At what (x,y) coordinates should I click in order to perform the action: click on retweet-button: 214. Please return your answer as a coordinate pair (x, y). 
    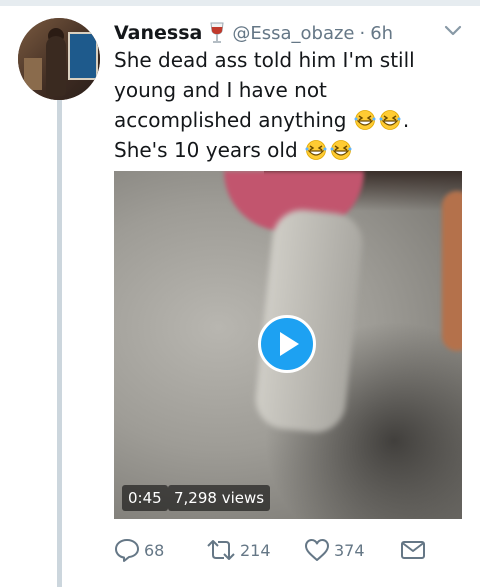
    Looking at the image, I should click on (238, 550).